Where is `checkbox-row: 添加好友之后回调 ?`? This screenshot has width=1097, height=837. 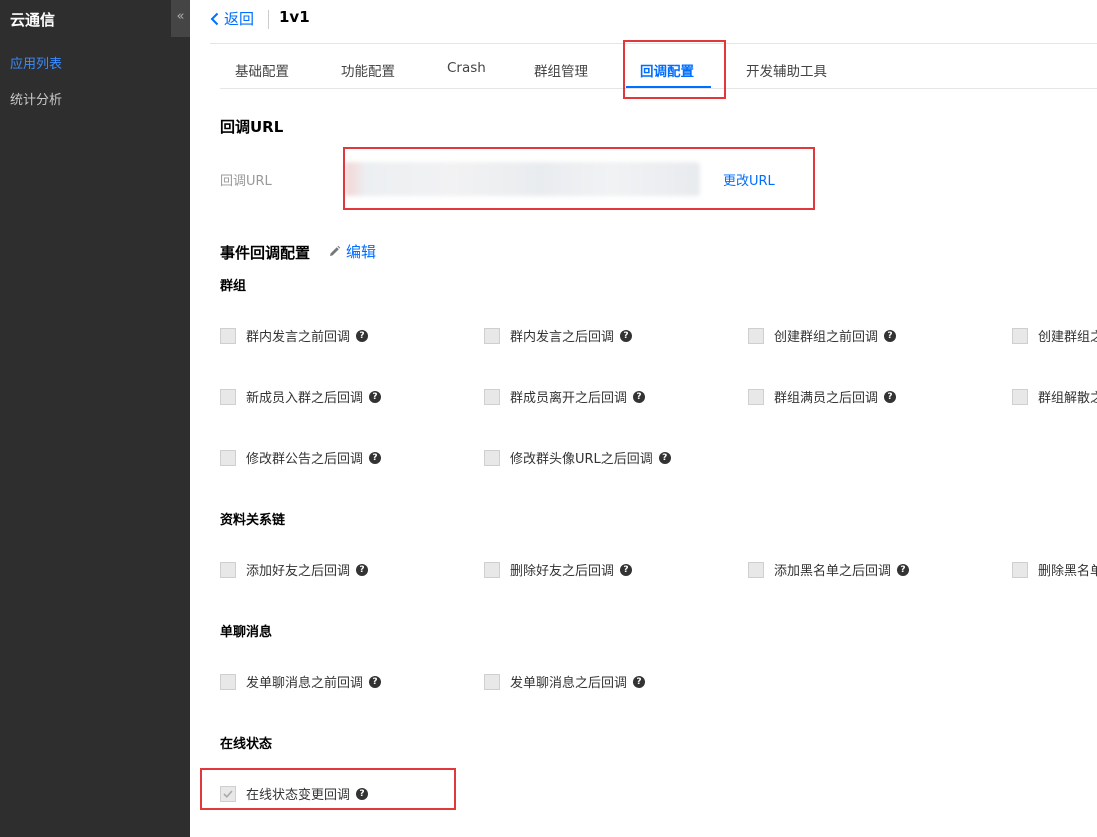 checkbox-row: 添加好友之后回调 ? is located at coordinates (294, 569).